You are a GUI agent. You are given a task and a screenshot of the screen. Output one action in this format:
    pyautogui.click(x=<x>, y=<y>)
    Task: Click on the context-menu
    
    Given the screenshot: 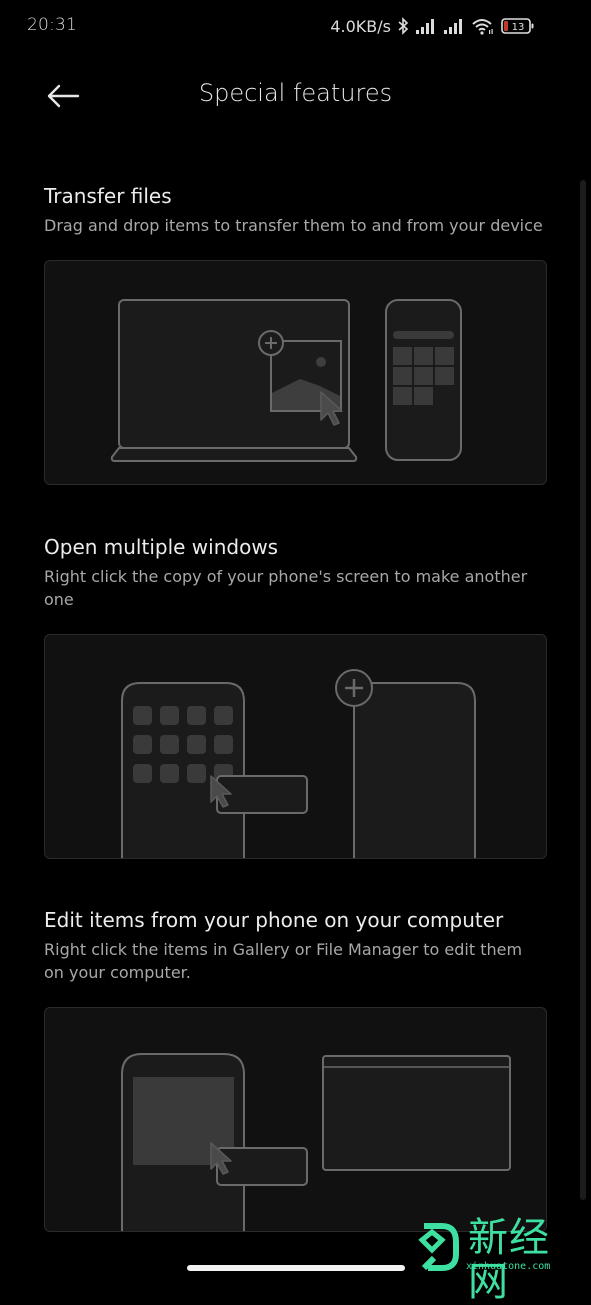 What is the action you would take?
    pyautogui.click(x=262, y=1166)
    